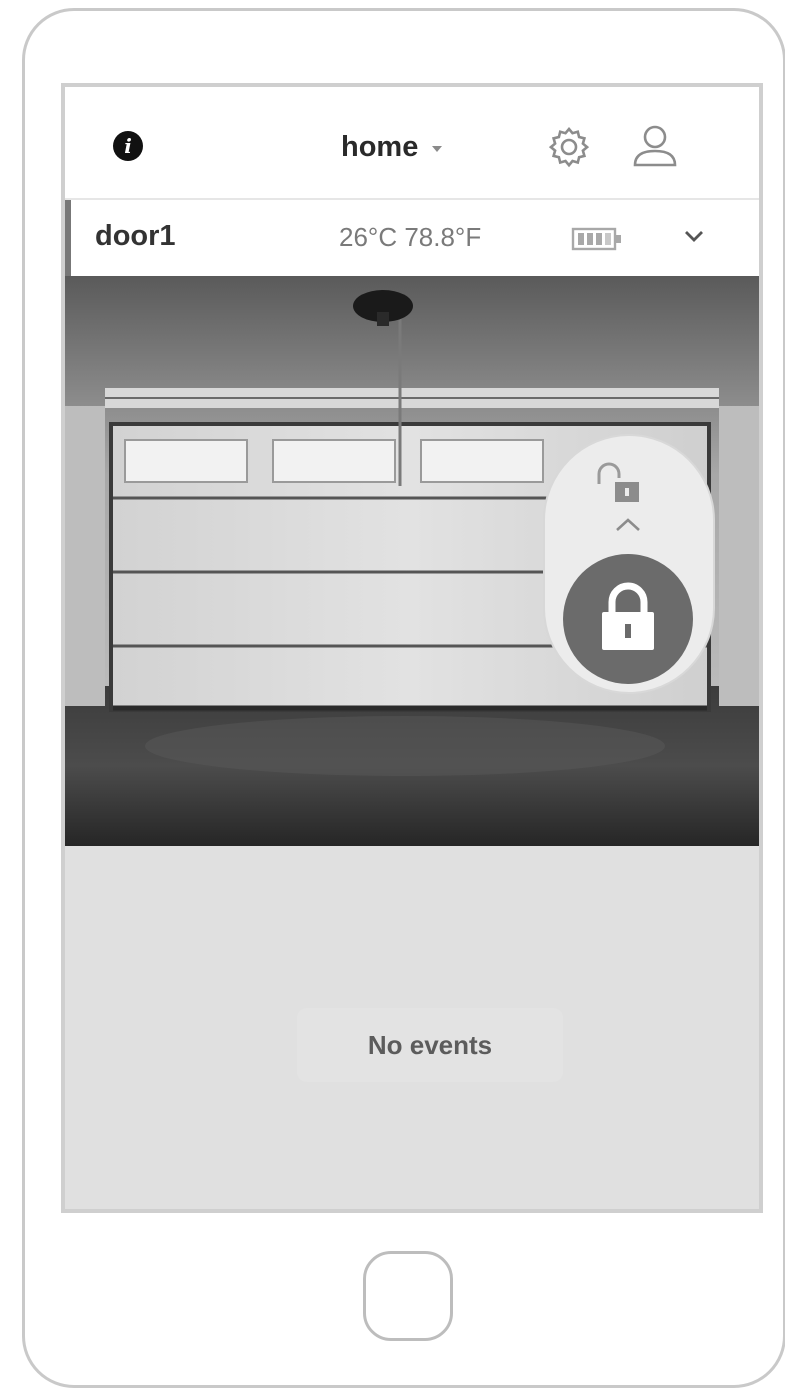  I want to click on location-selector: home, so click(392, 147).